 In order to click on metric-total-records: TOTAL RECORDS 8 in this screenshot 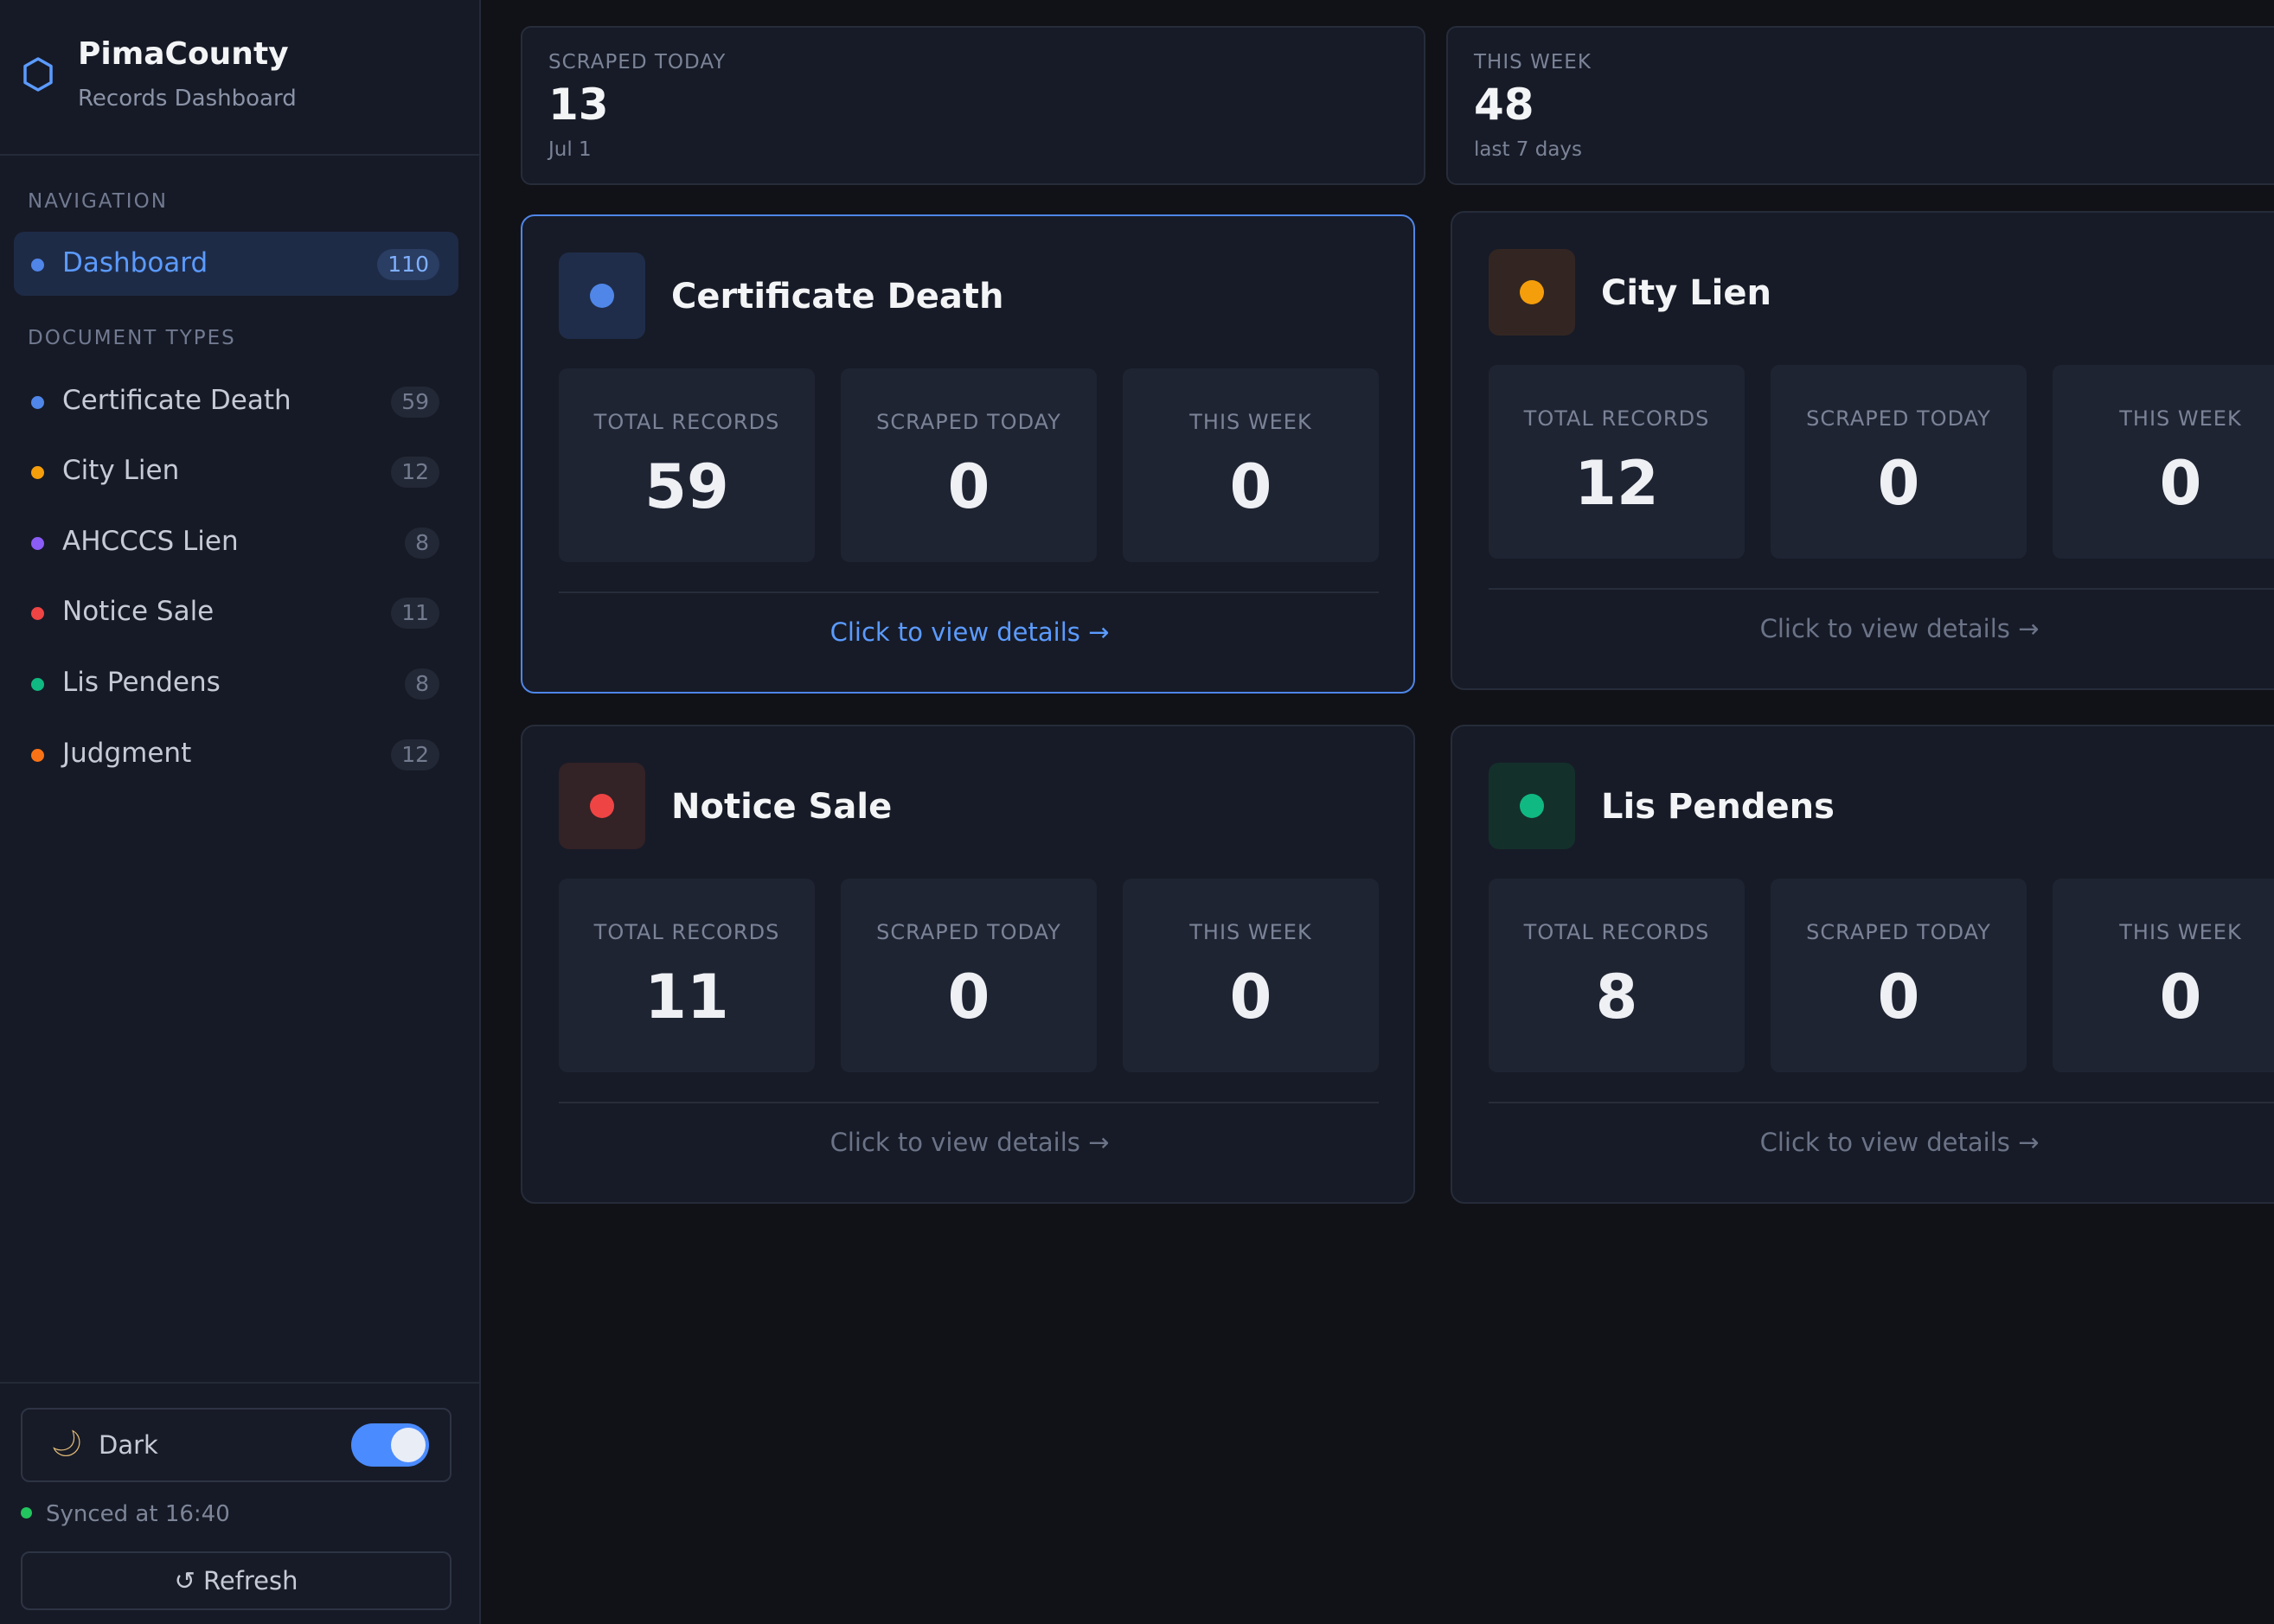, I will do `click(1617, 975)`.